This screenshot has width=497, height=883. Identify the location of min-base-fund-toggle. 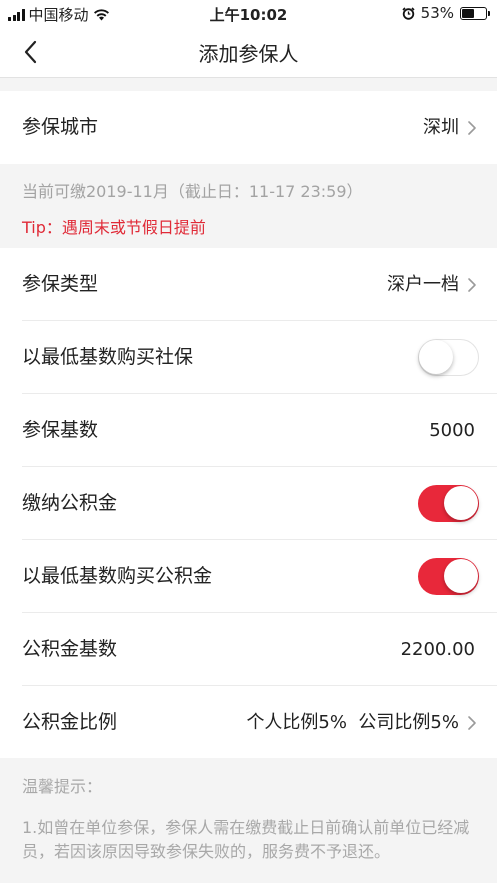
(448, 576).